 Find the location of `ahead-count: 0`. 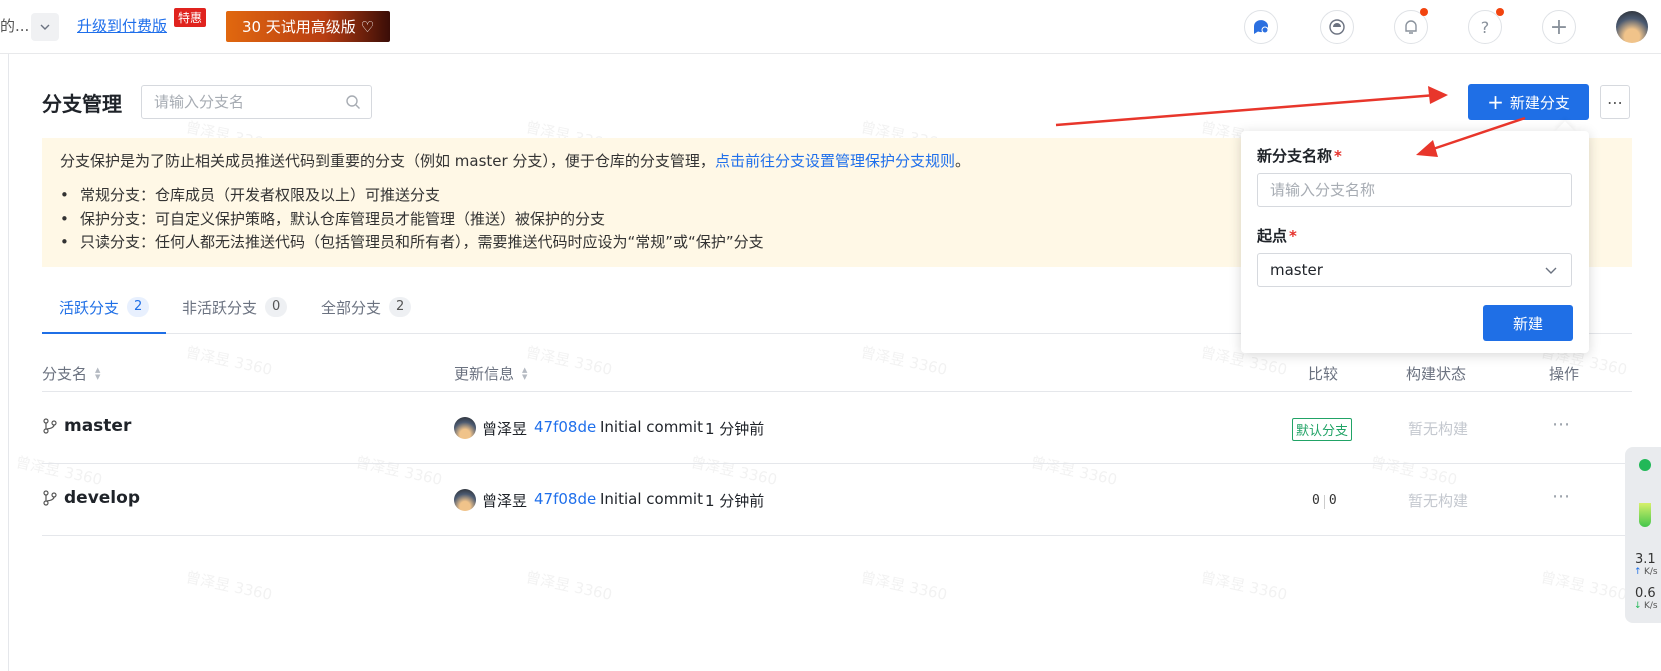

ahead-count: 0 is located at coordinates (1332, 500).